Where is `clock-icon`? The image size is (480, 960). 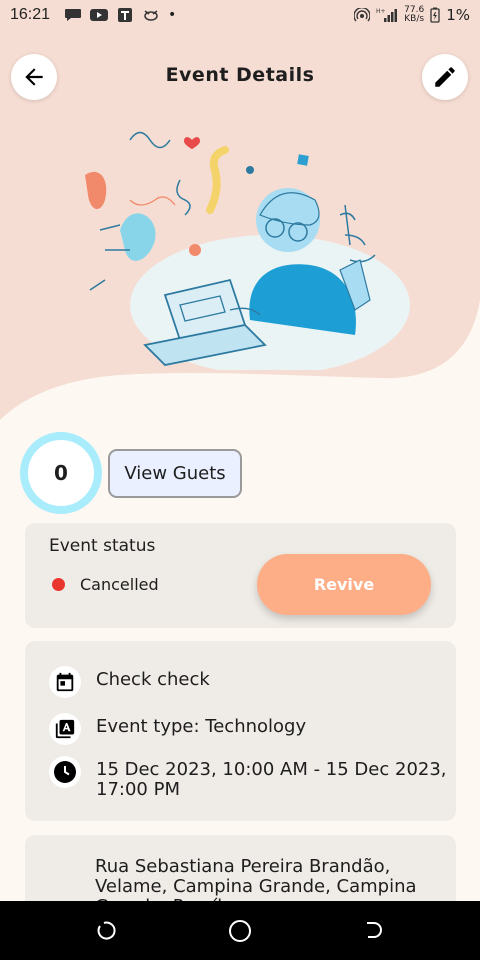 clock-icon is located at coordinates (65, 772).